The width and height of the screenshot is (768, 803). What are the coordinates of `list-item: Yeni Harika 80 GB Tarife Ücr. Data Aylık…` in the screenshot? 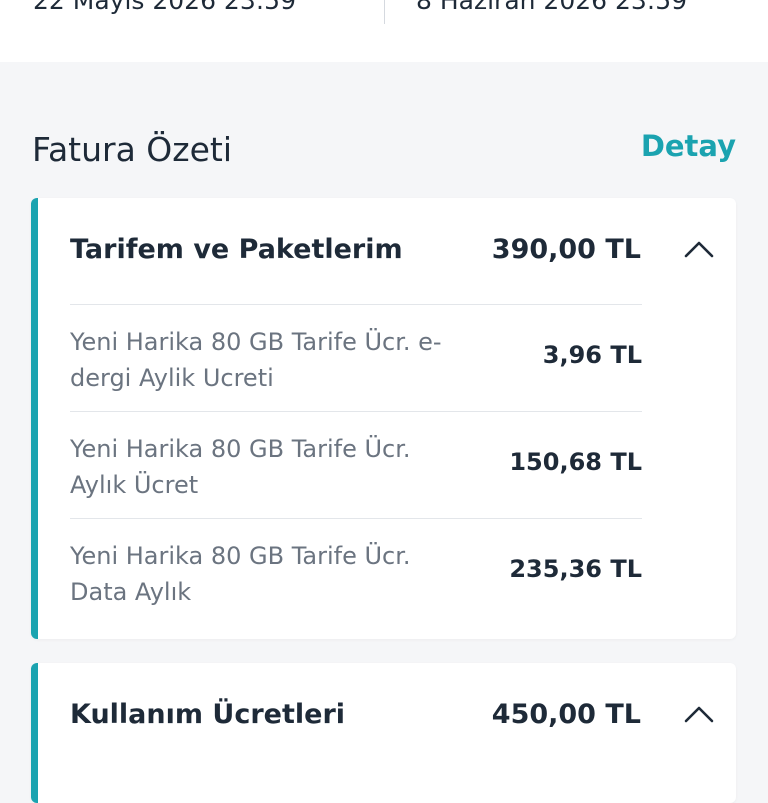 It's located at (356, 571).